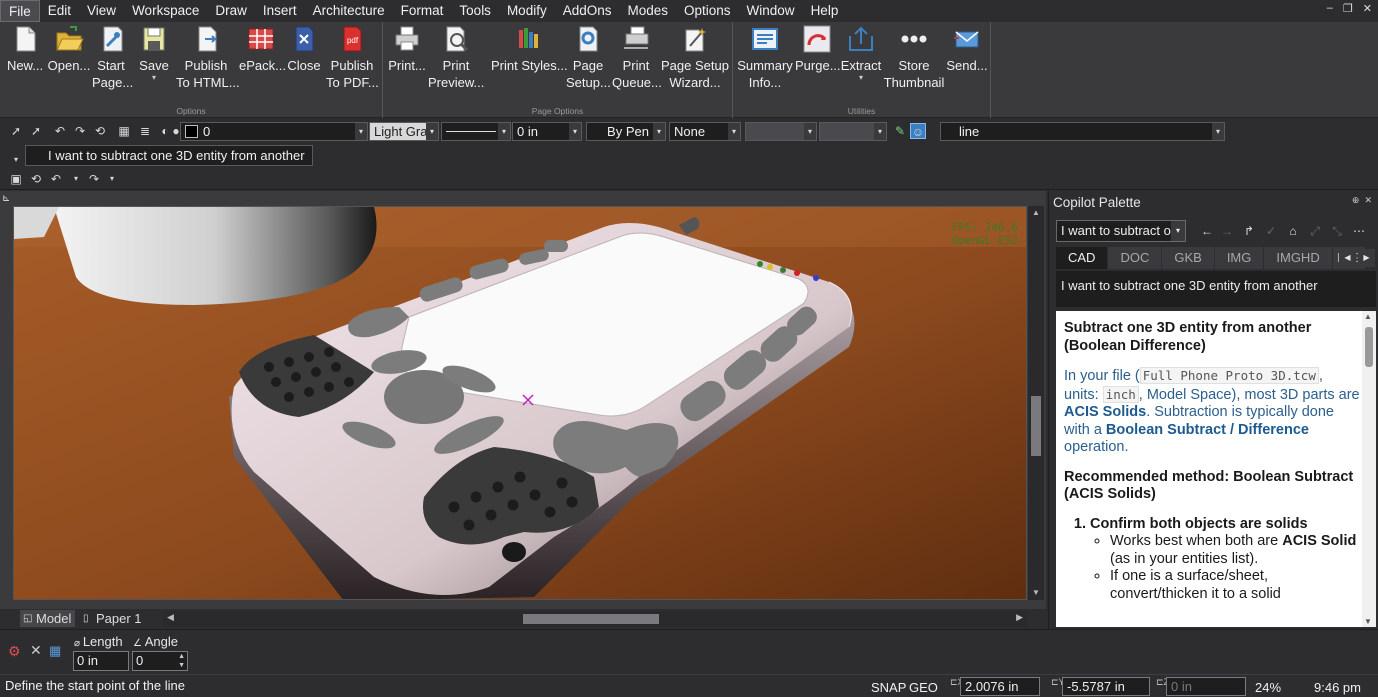 The width and height of the screenshot is (1378, 697). What do you see at coordinates (59, 11) in the screenshot?
I see `menu-edit: Edit` at bounding box center [59, 11].